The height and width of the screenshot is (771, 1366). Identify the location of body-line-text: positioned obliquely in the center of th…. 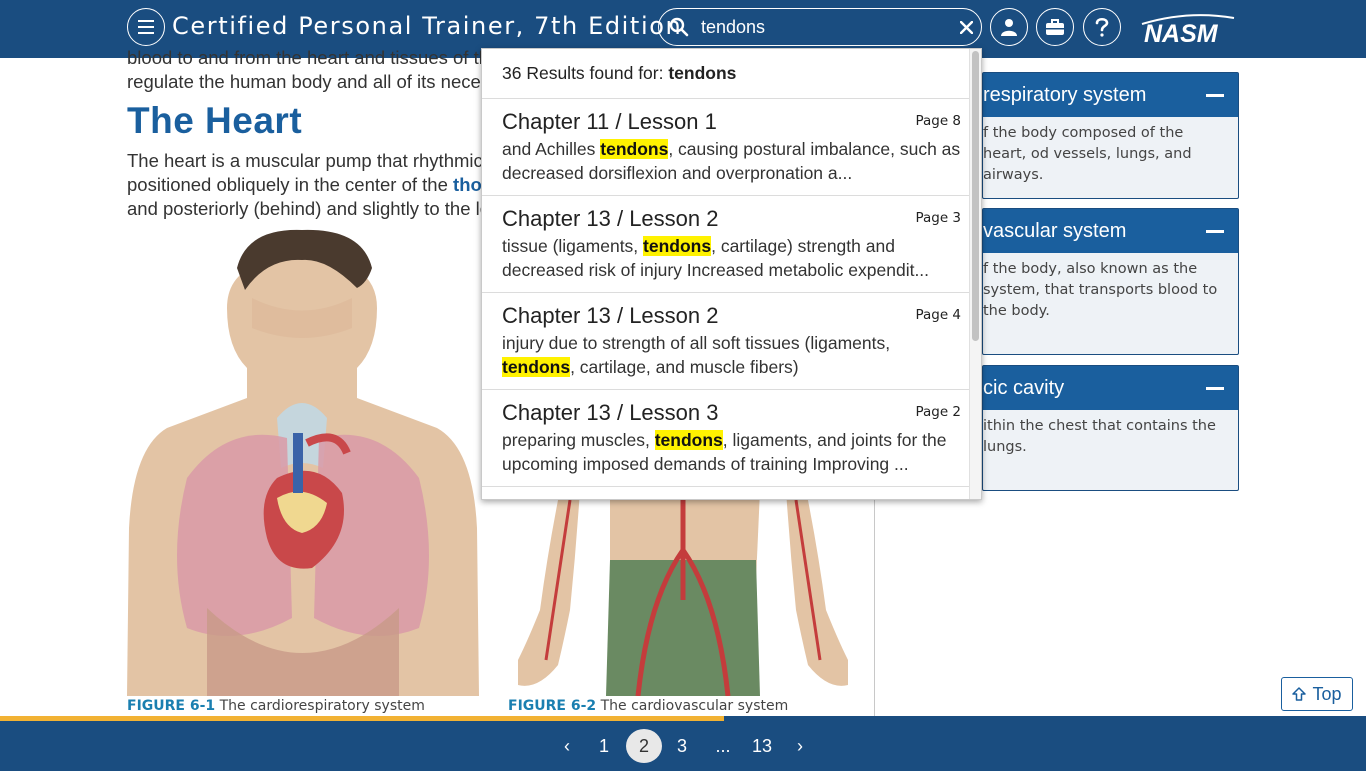
(287, 184).